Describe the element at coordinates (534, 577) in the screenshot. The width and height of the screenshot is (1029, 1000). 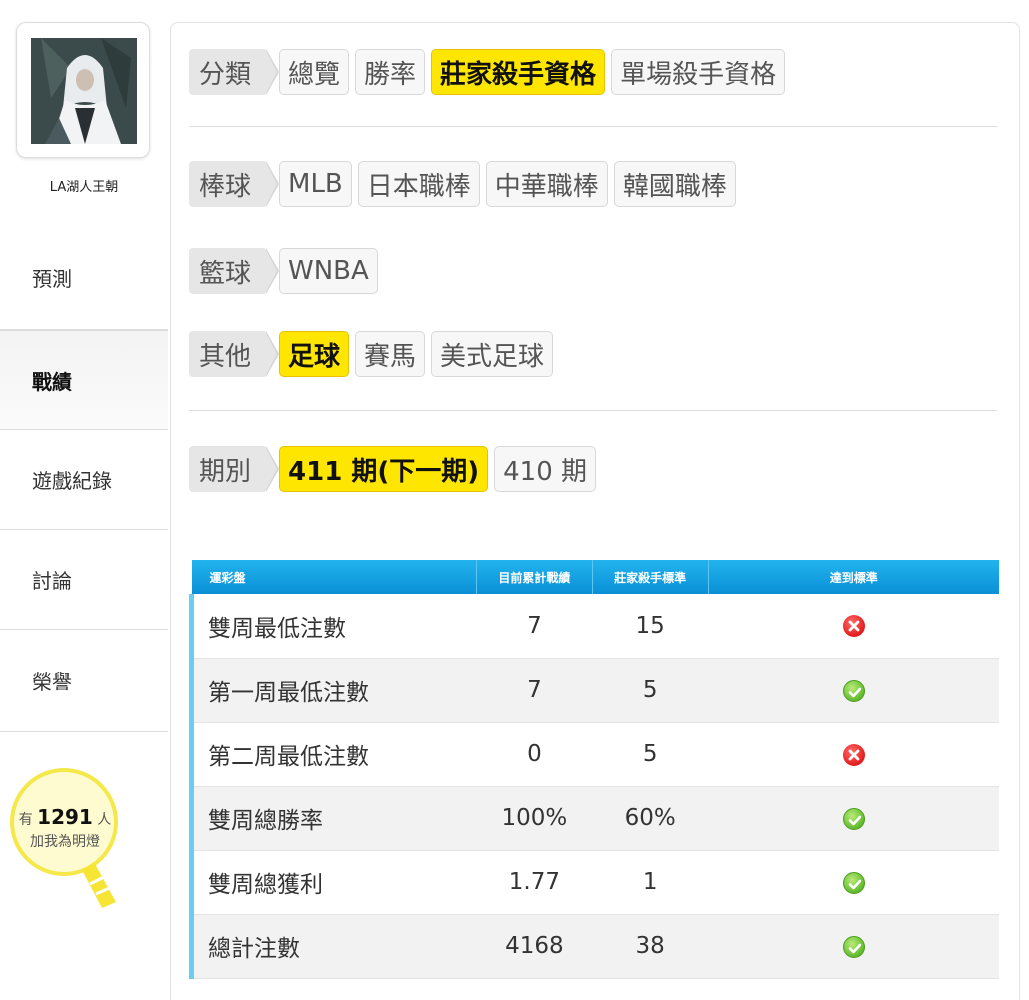
I see `col-header-current: 目前累計戰績` at that location.